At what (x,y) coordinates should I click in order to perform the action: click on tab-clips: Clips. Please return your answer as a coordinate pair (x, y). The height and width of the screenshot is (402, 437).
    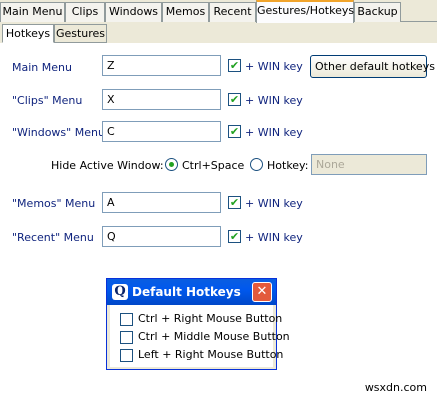
    Looking at the image, I should click on (85, 12).